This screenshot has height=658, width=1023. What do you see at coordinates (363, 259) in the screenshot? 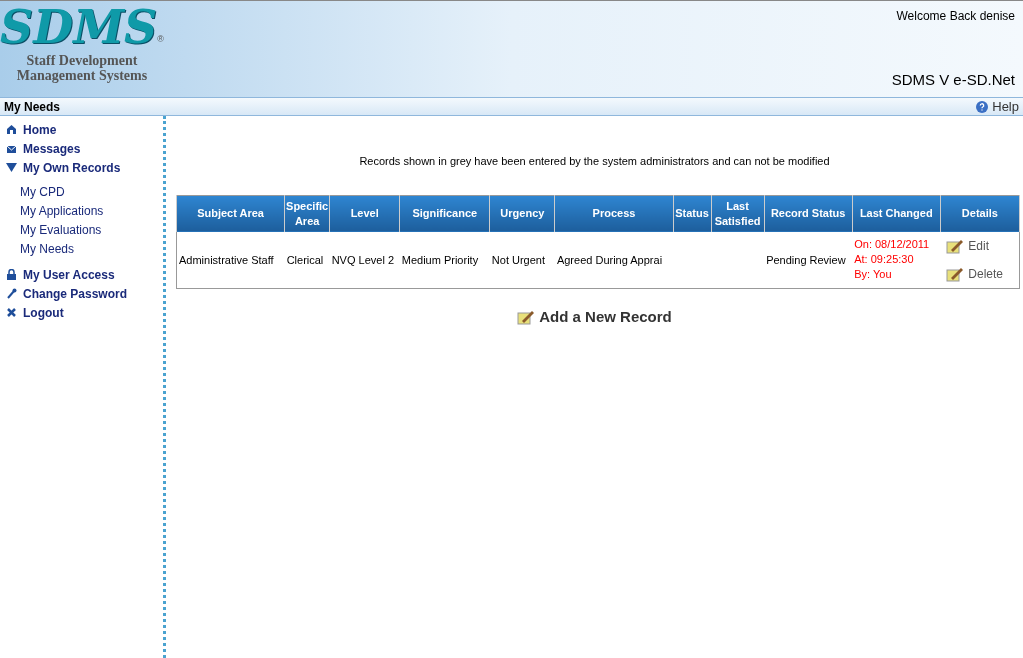
I see `table-cell: NVQ Level 2` at bounding box center [363, 259].